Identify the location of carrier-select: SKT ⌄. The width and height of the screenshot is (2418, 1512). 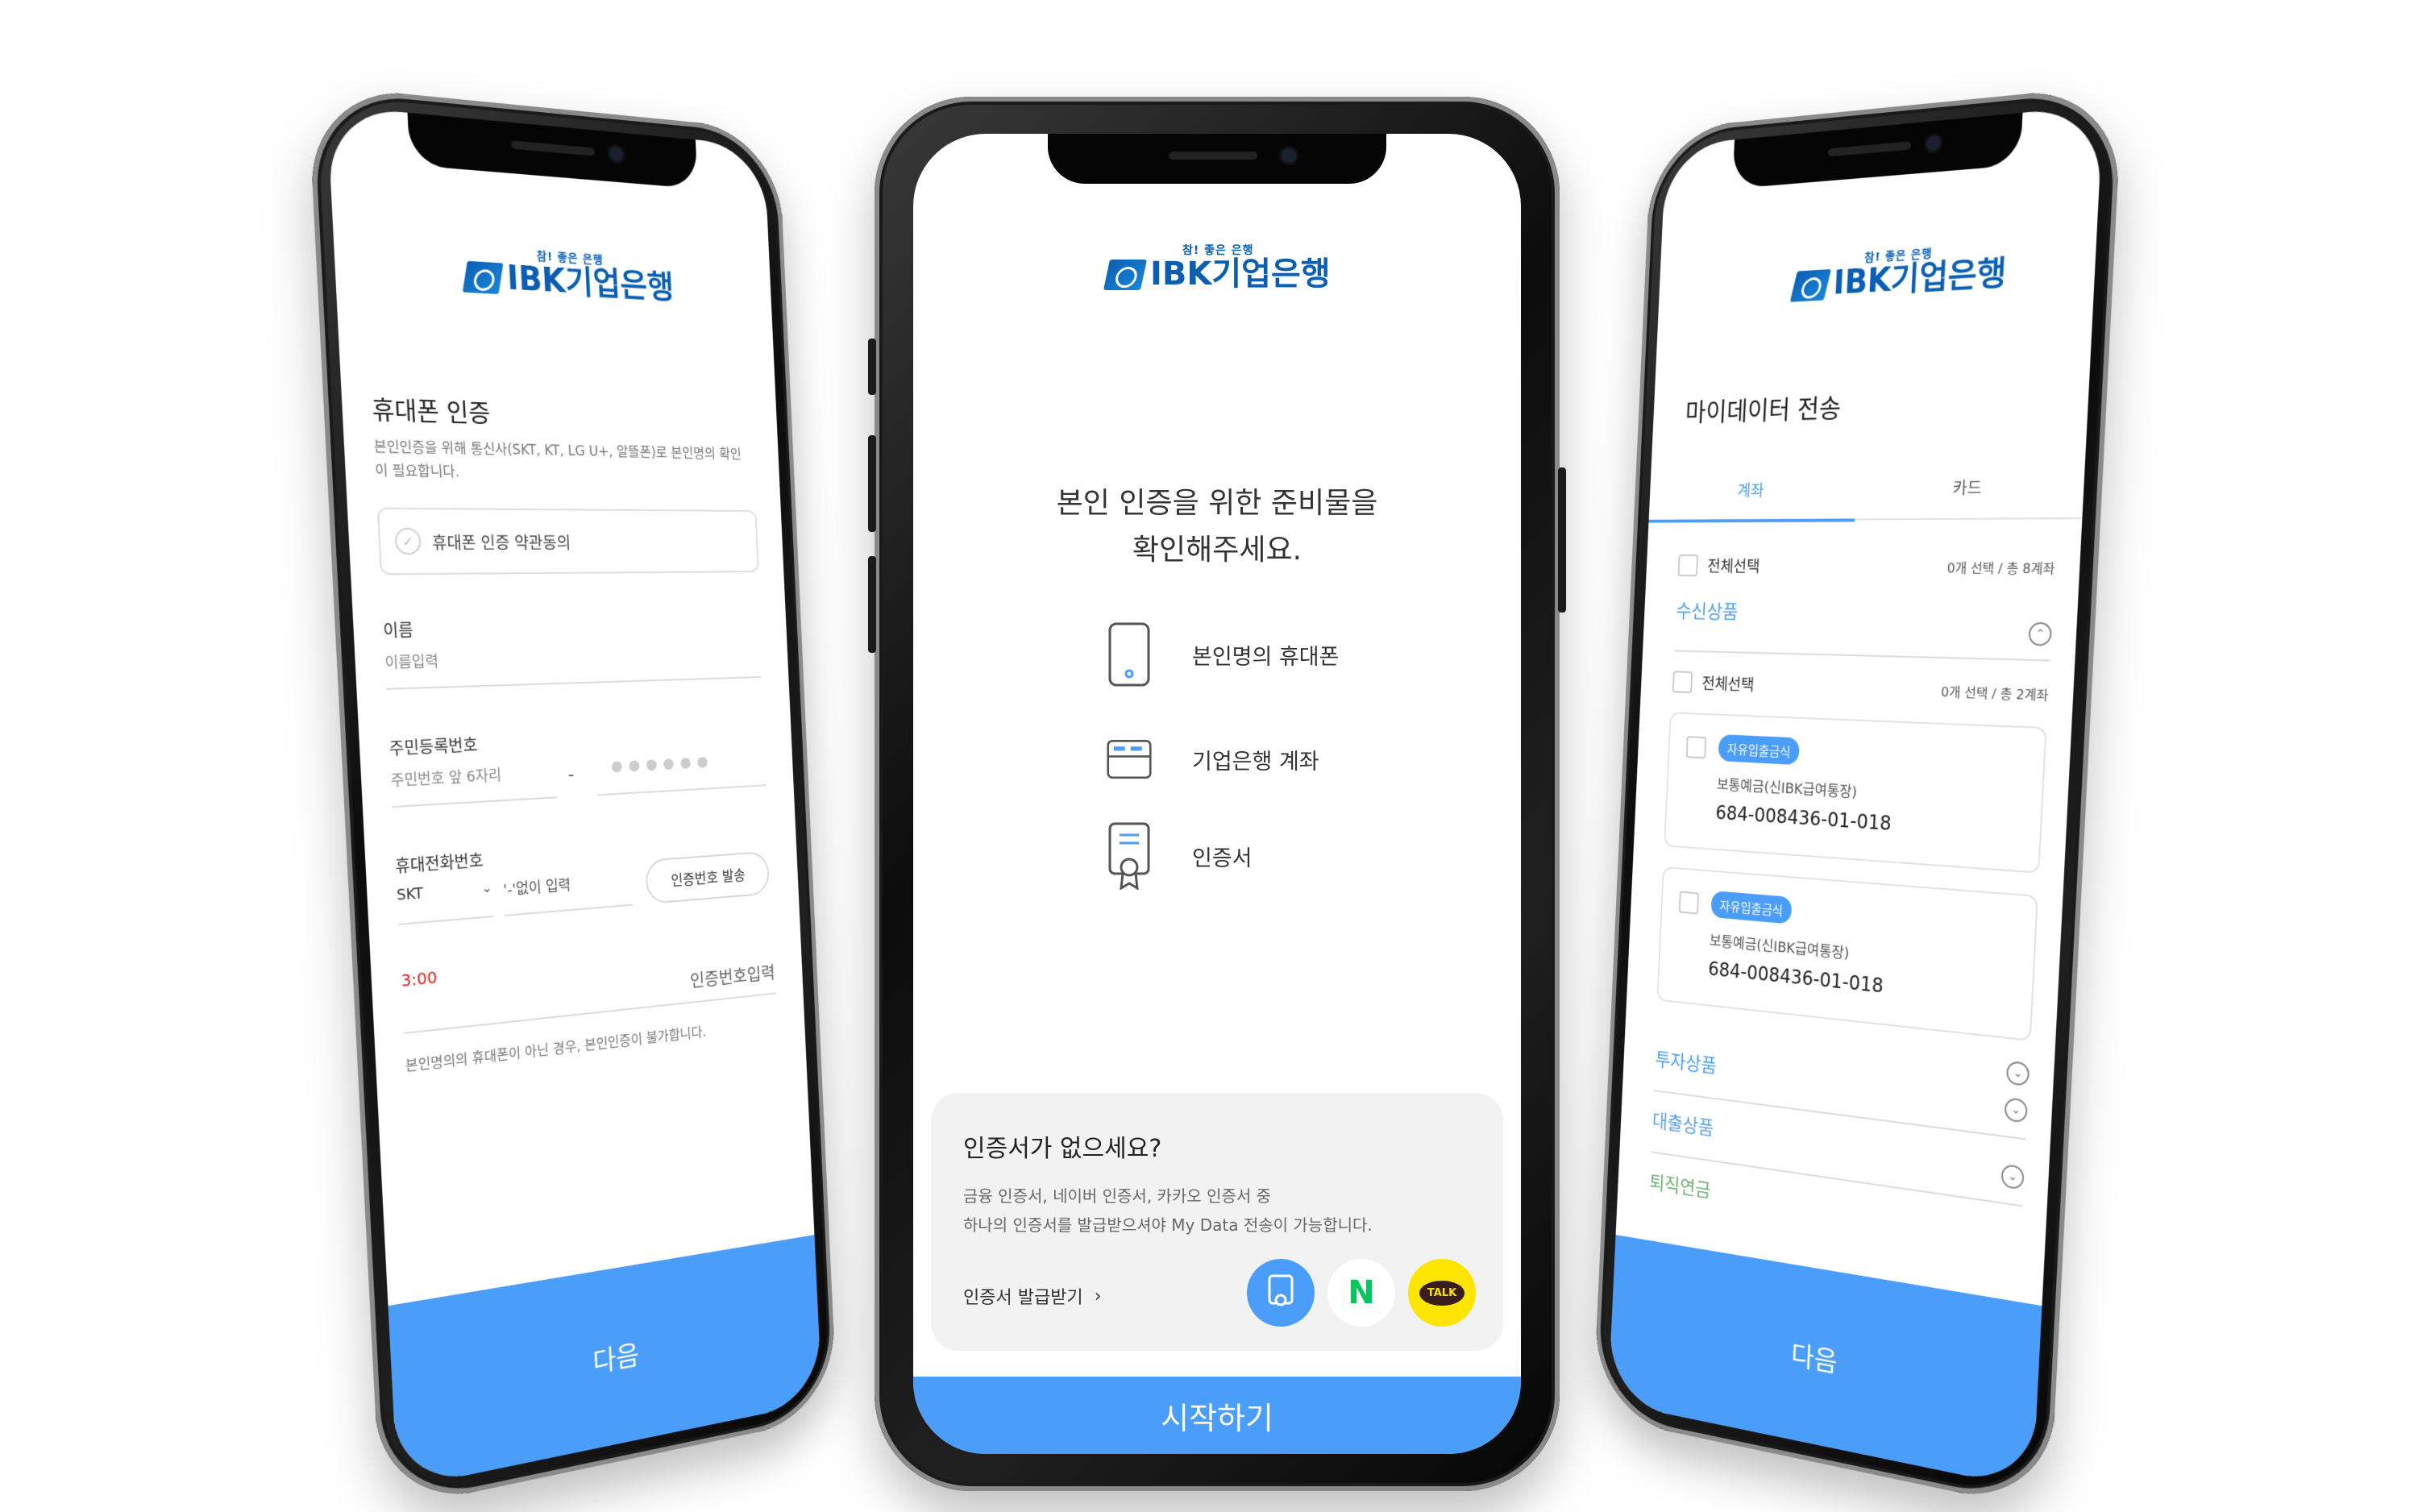
(445, 902).